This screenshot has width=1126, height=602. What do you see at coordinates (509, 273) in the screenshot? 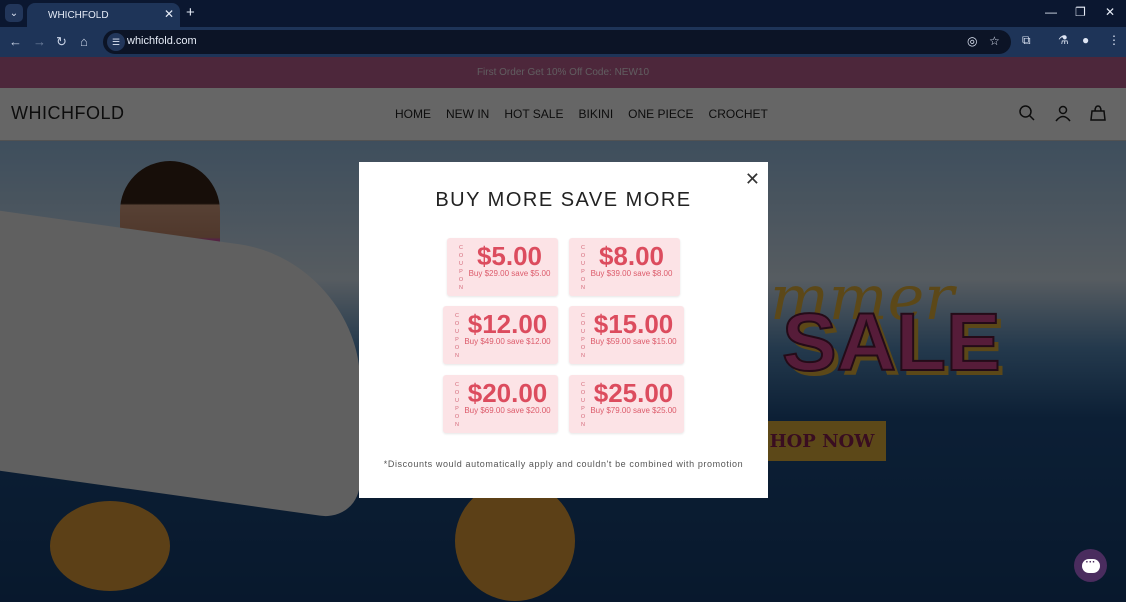
I see `coupon-condition: Buy $29.00 save $5.00` at bounding box center [509, 273].